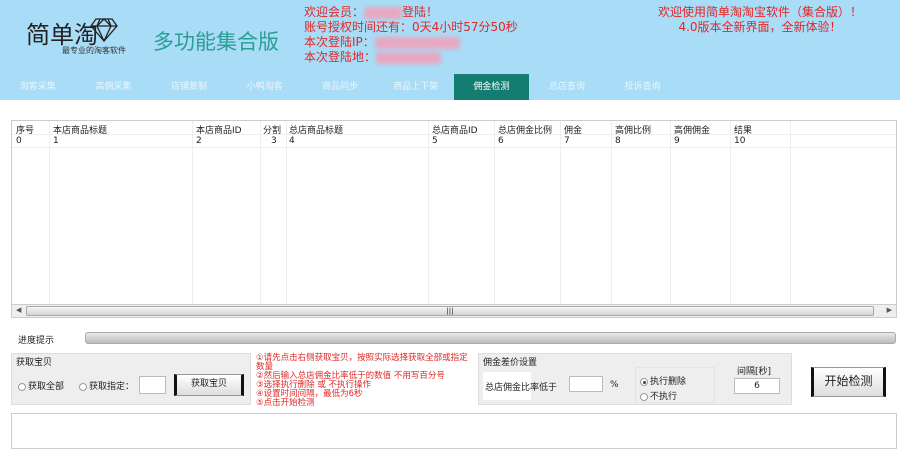 The width and height of the screenshot is (900, 449). What do you see at coordinates (152, 385) in the screenshot?
I see `fetch-count-input` at bounding box center [152, 385].